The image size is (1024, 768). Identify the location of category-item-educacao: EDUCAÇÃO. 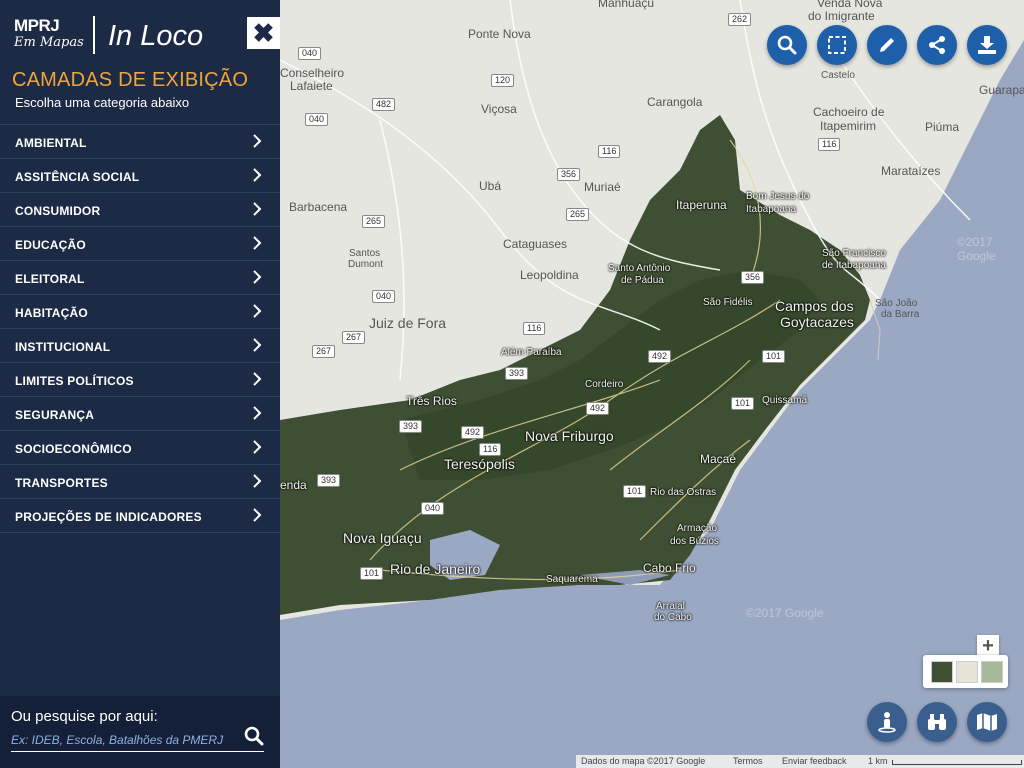
(140, 243).